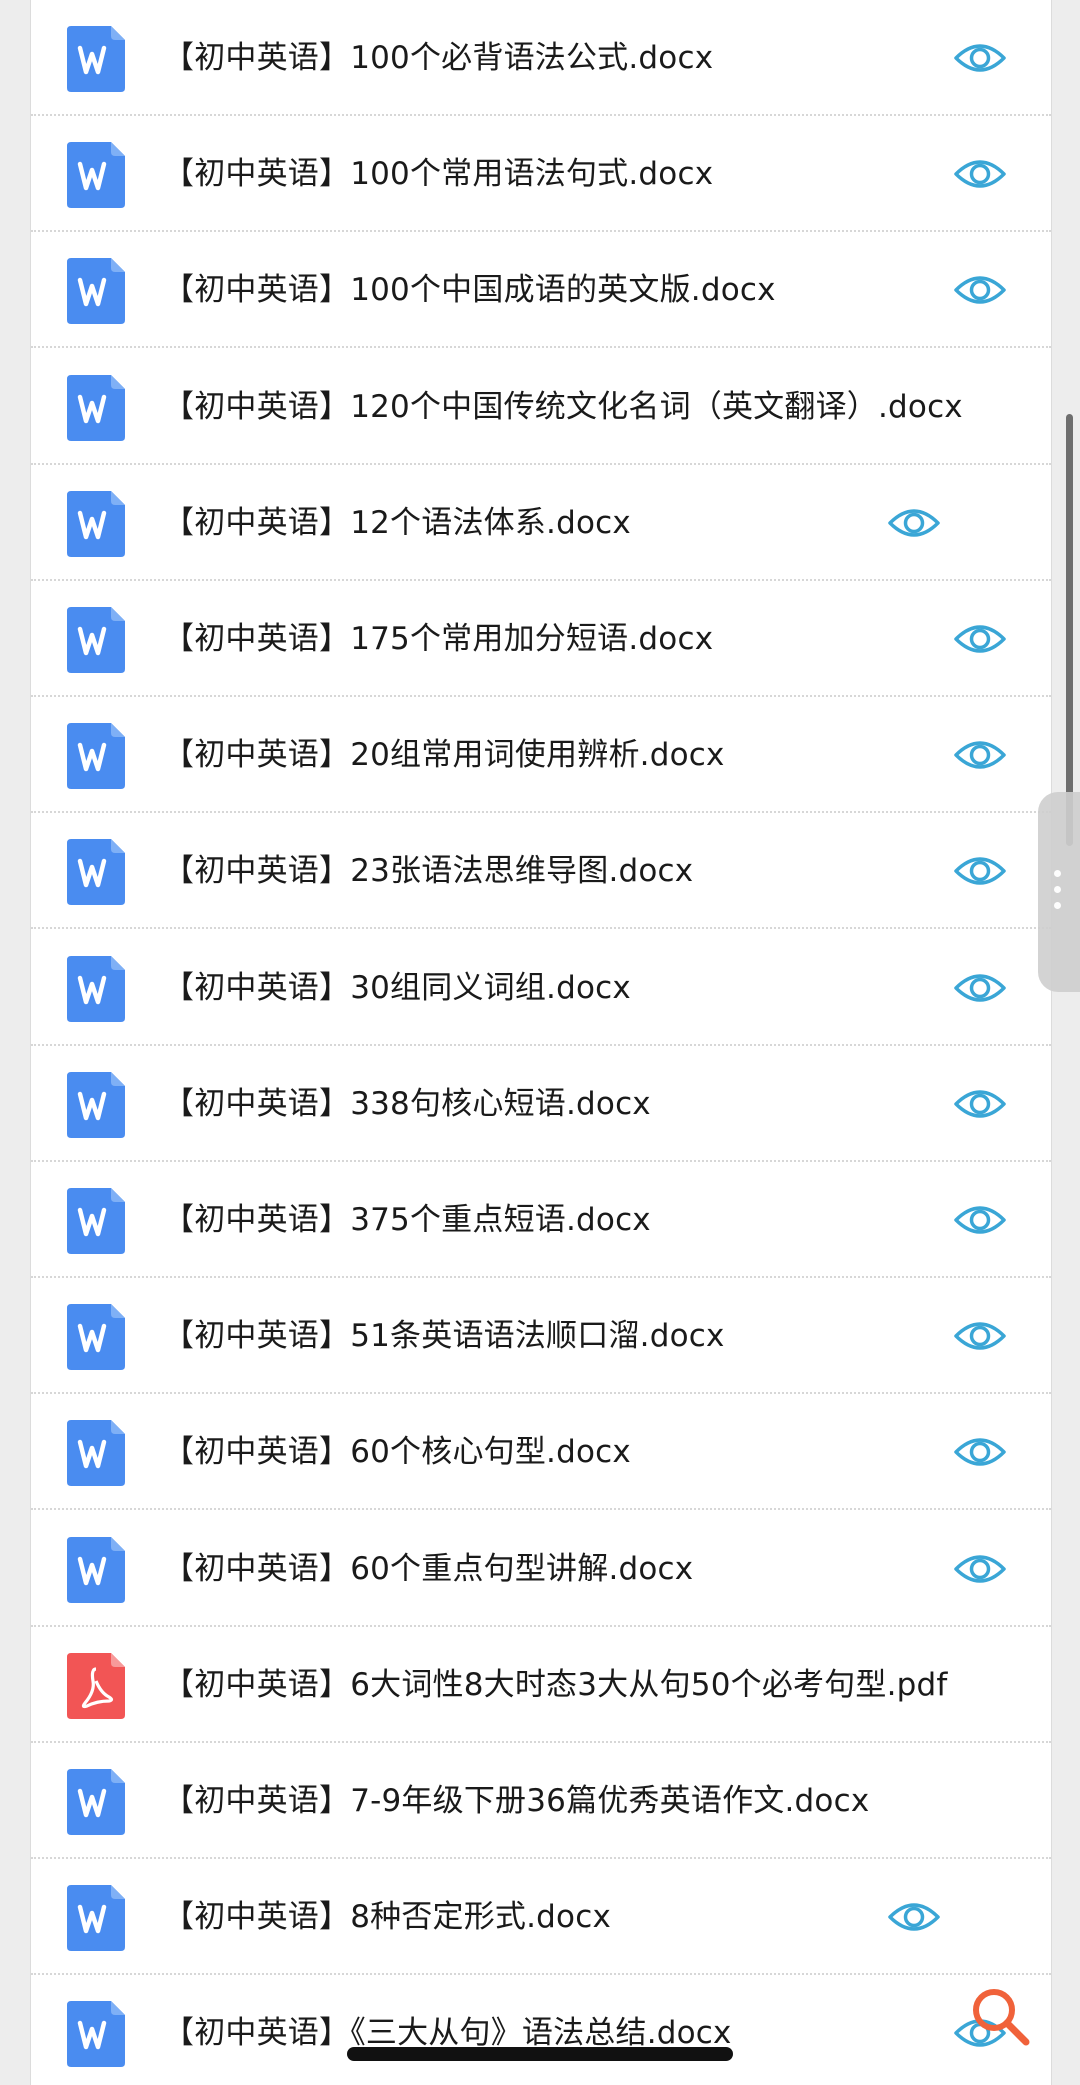 The width and height of the screenshot is (1080, 2085). Describe the element at coordinates (540, 2054) in the screenshot. I see `home-indicator` at that location.